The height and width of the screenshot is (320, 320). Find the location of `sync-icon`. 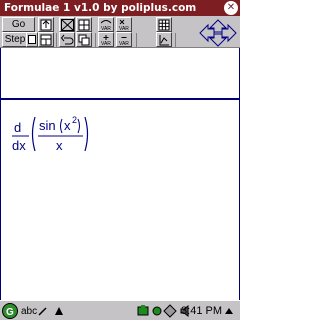

sync-icon is located at coordinates (157, 311).